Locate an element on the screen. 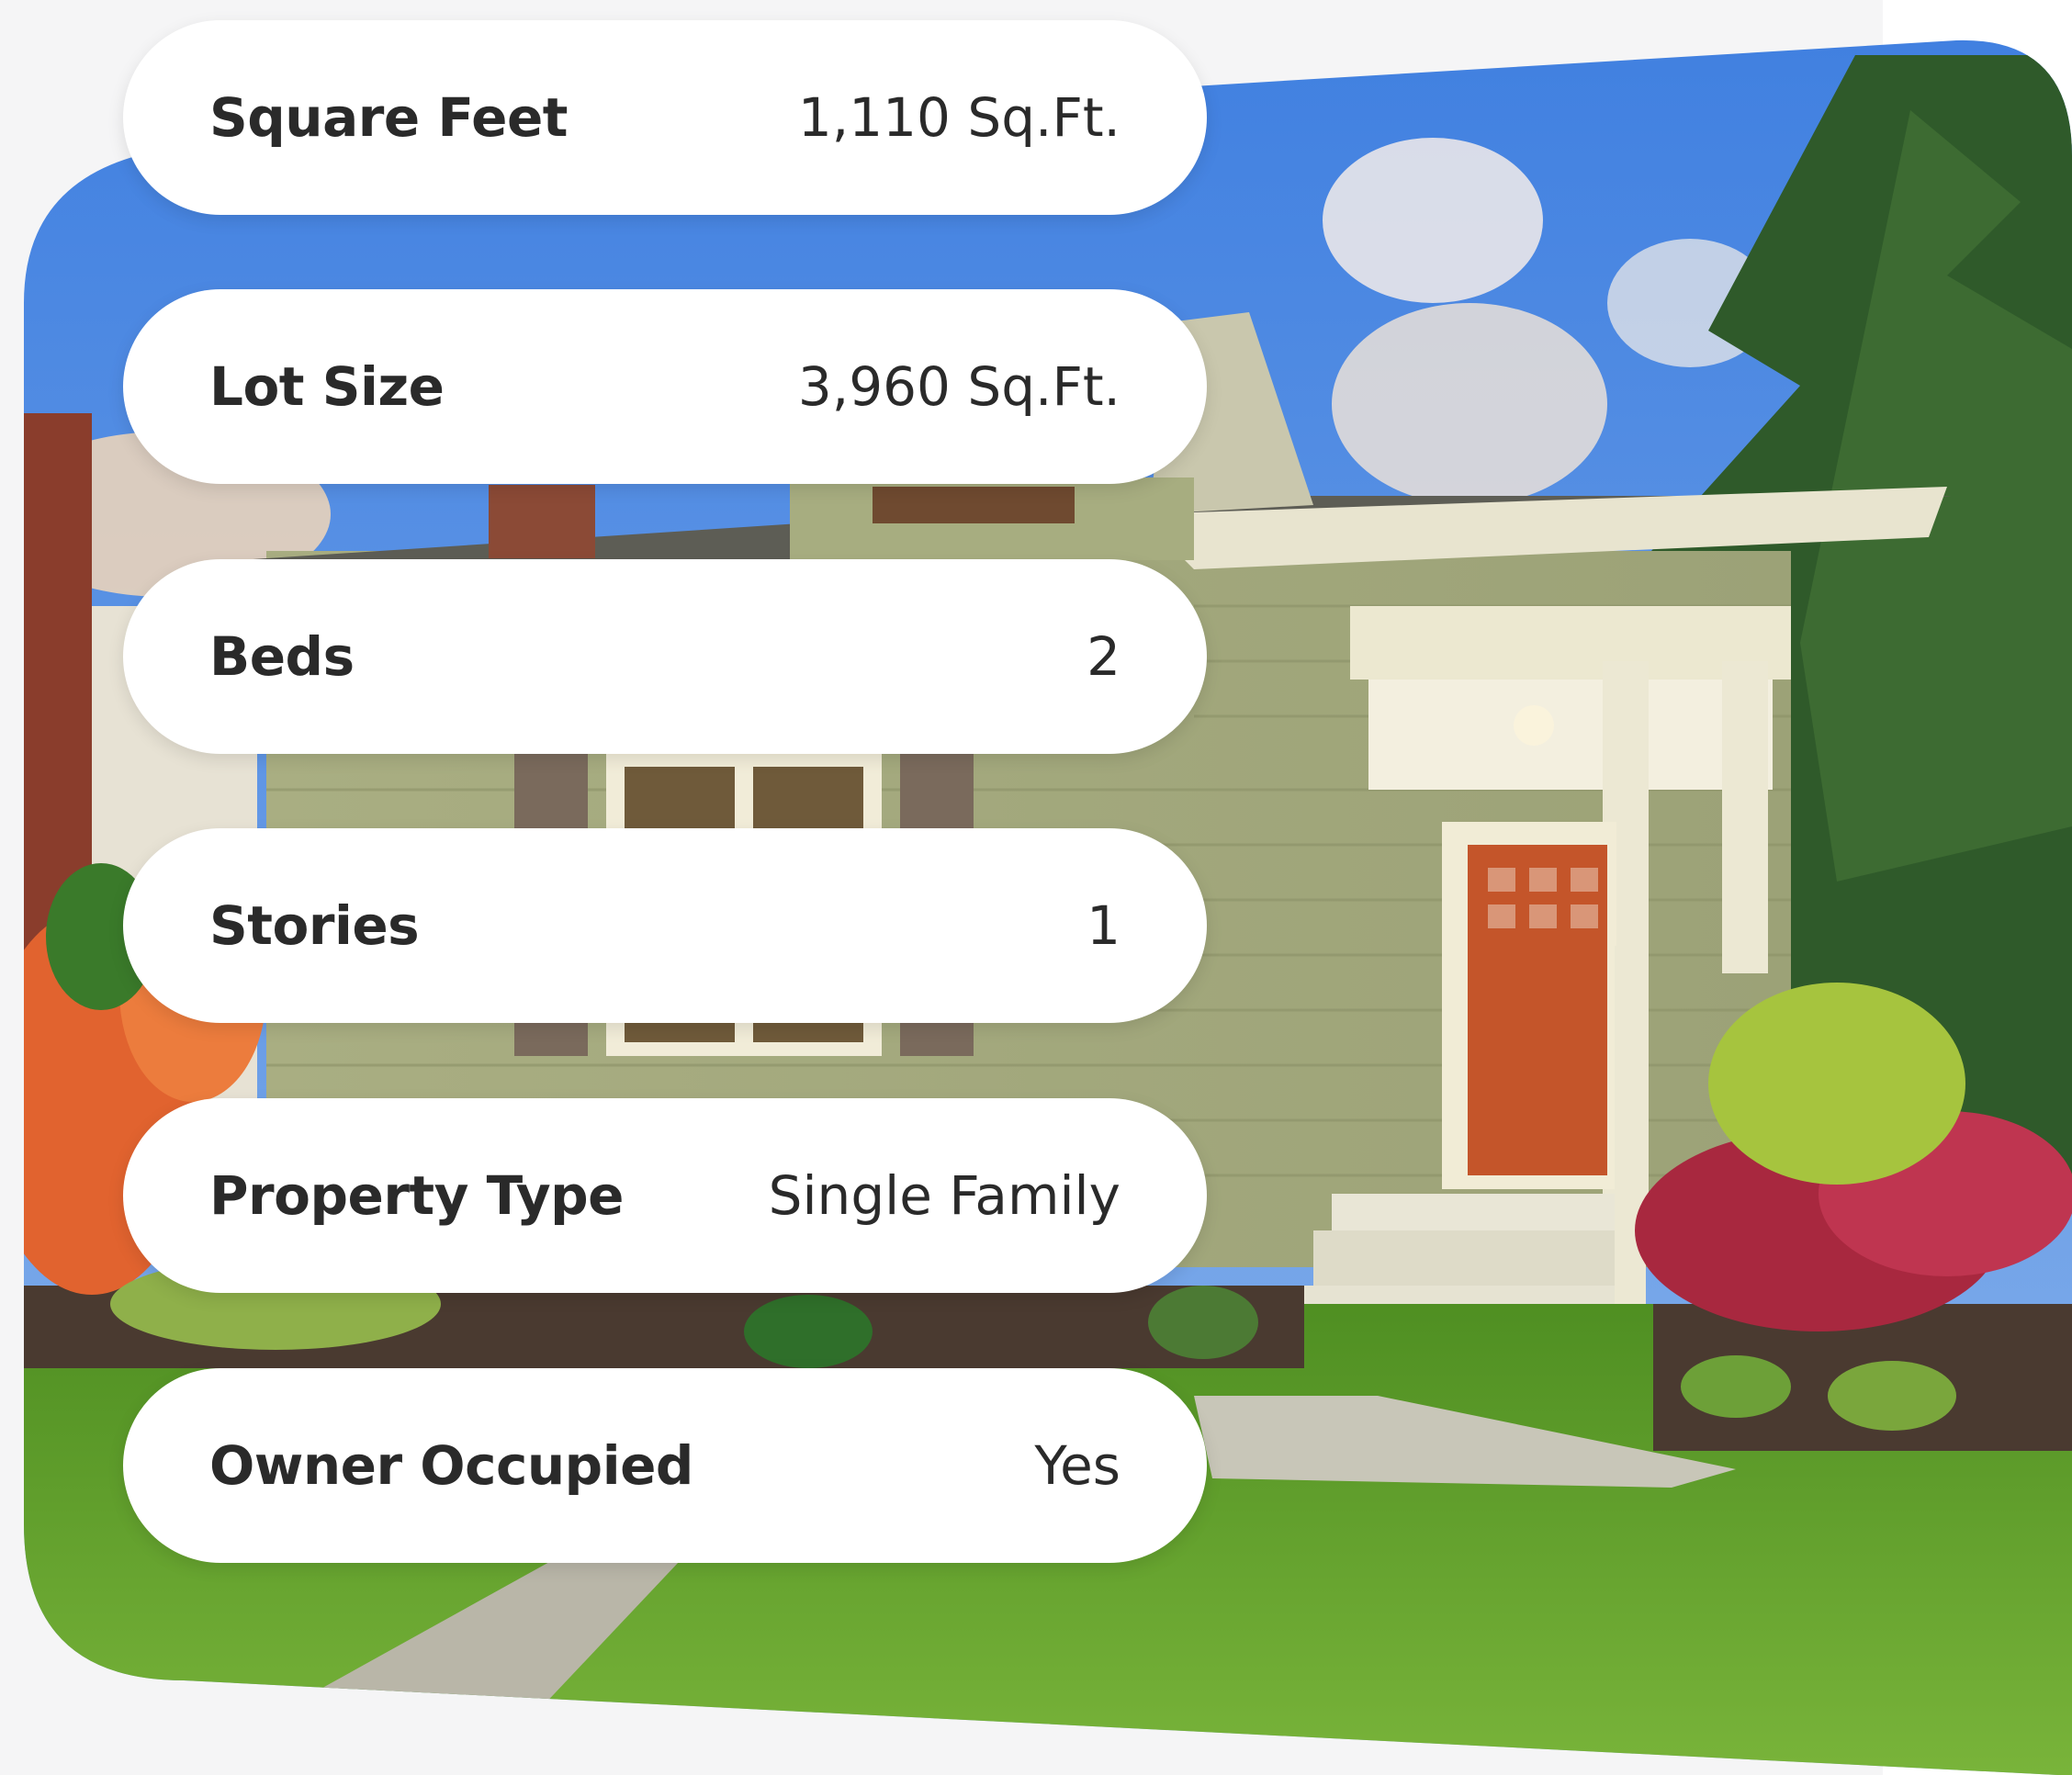 The width and height of the screenshot is (2072, 1775). detail-square-feet: Square Feet 1,110 Sq.Ft. is located at coordinates (665, 117).